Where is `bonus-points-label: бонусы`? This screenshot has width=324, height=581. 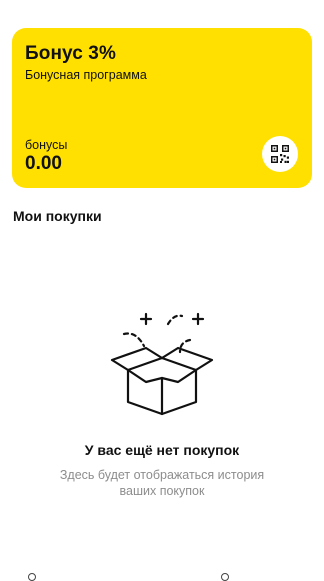 bonus-points-label: бонусы is located at coordinates (46, 145).